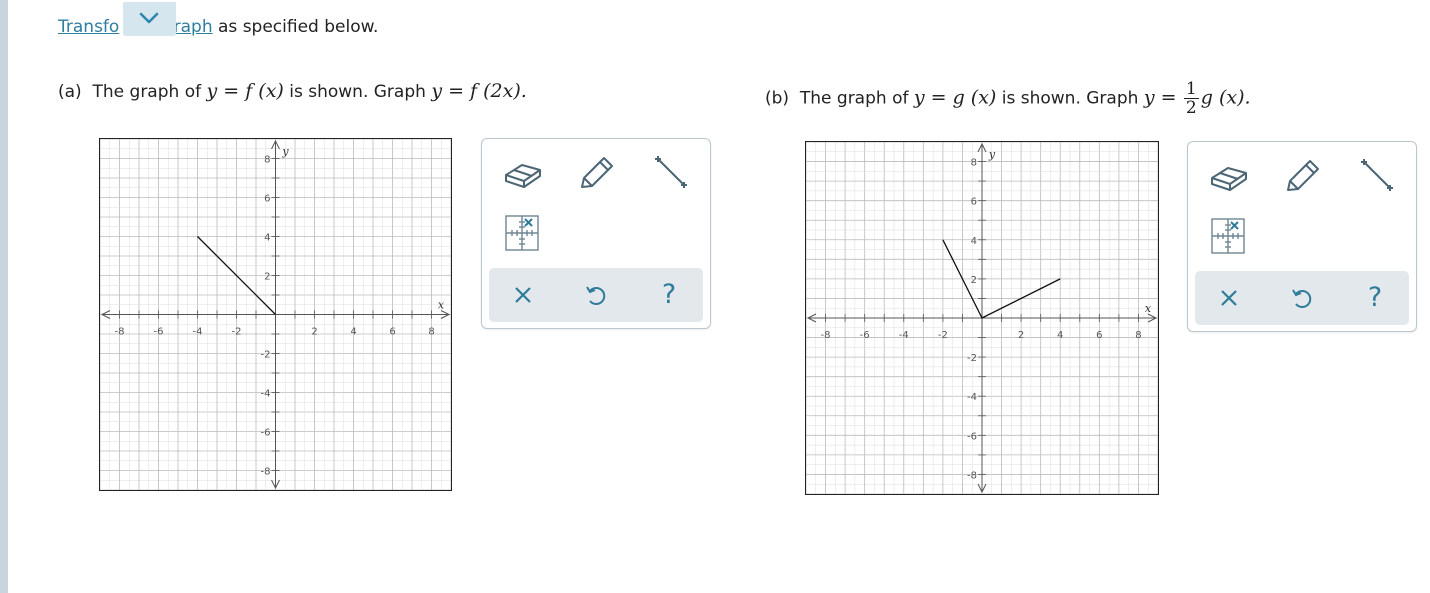 The height and width of the screenshot is (593, 1430). I want to click on collapse-button, so click(149, 19).